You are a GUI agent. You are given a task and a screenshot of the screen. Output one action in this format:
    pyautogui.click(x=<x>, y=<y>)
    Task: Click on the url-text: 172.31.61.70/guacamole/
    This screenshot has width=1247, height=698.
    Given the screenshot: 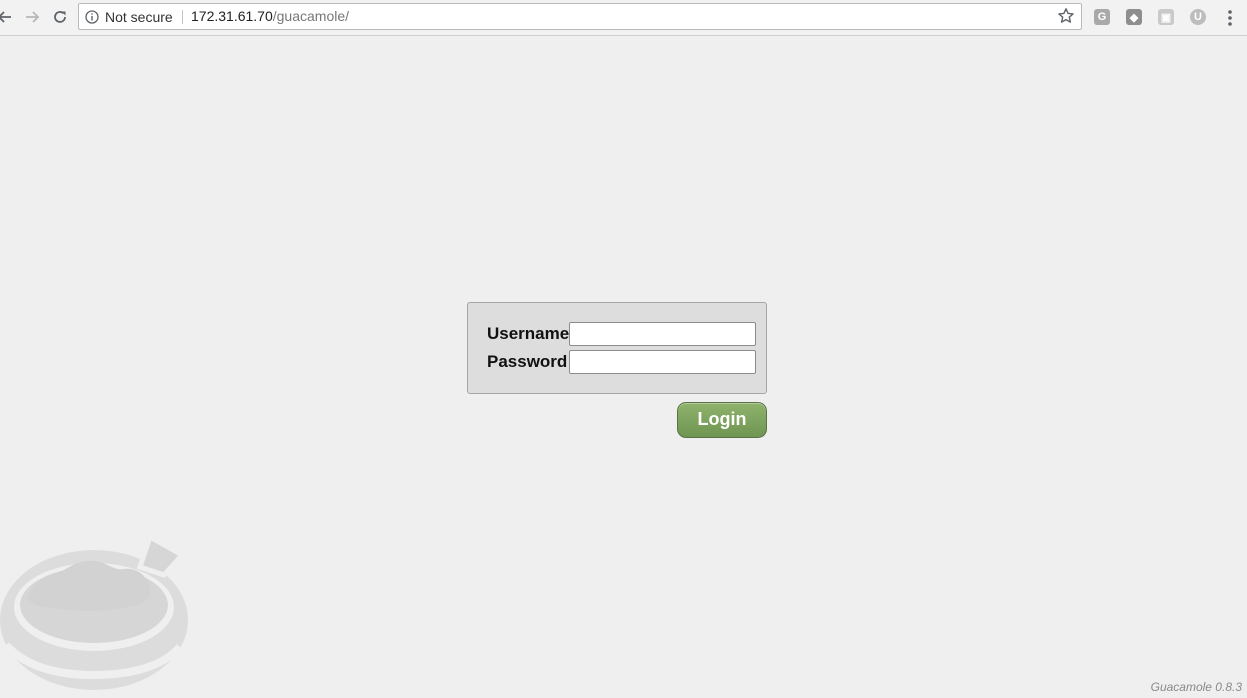 What is the action you would take?
    pyautogui.click(x=270, y=16)
    